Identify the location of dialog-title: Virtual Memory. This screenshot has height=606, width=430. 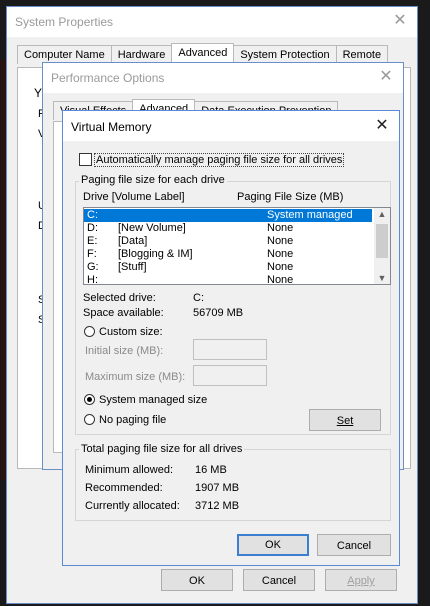
(111, 127).